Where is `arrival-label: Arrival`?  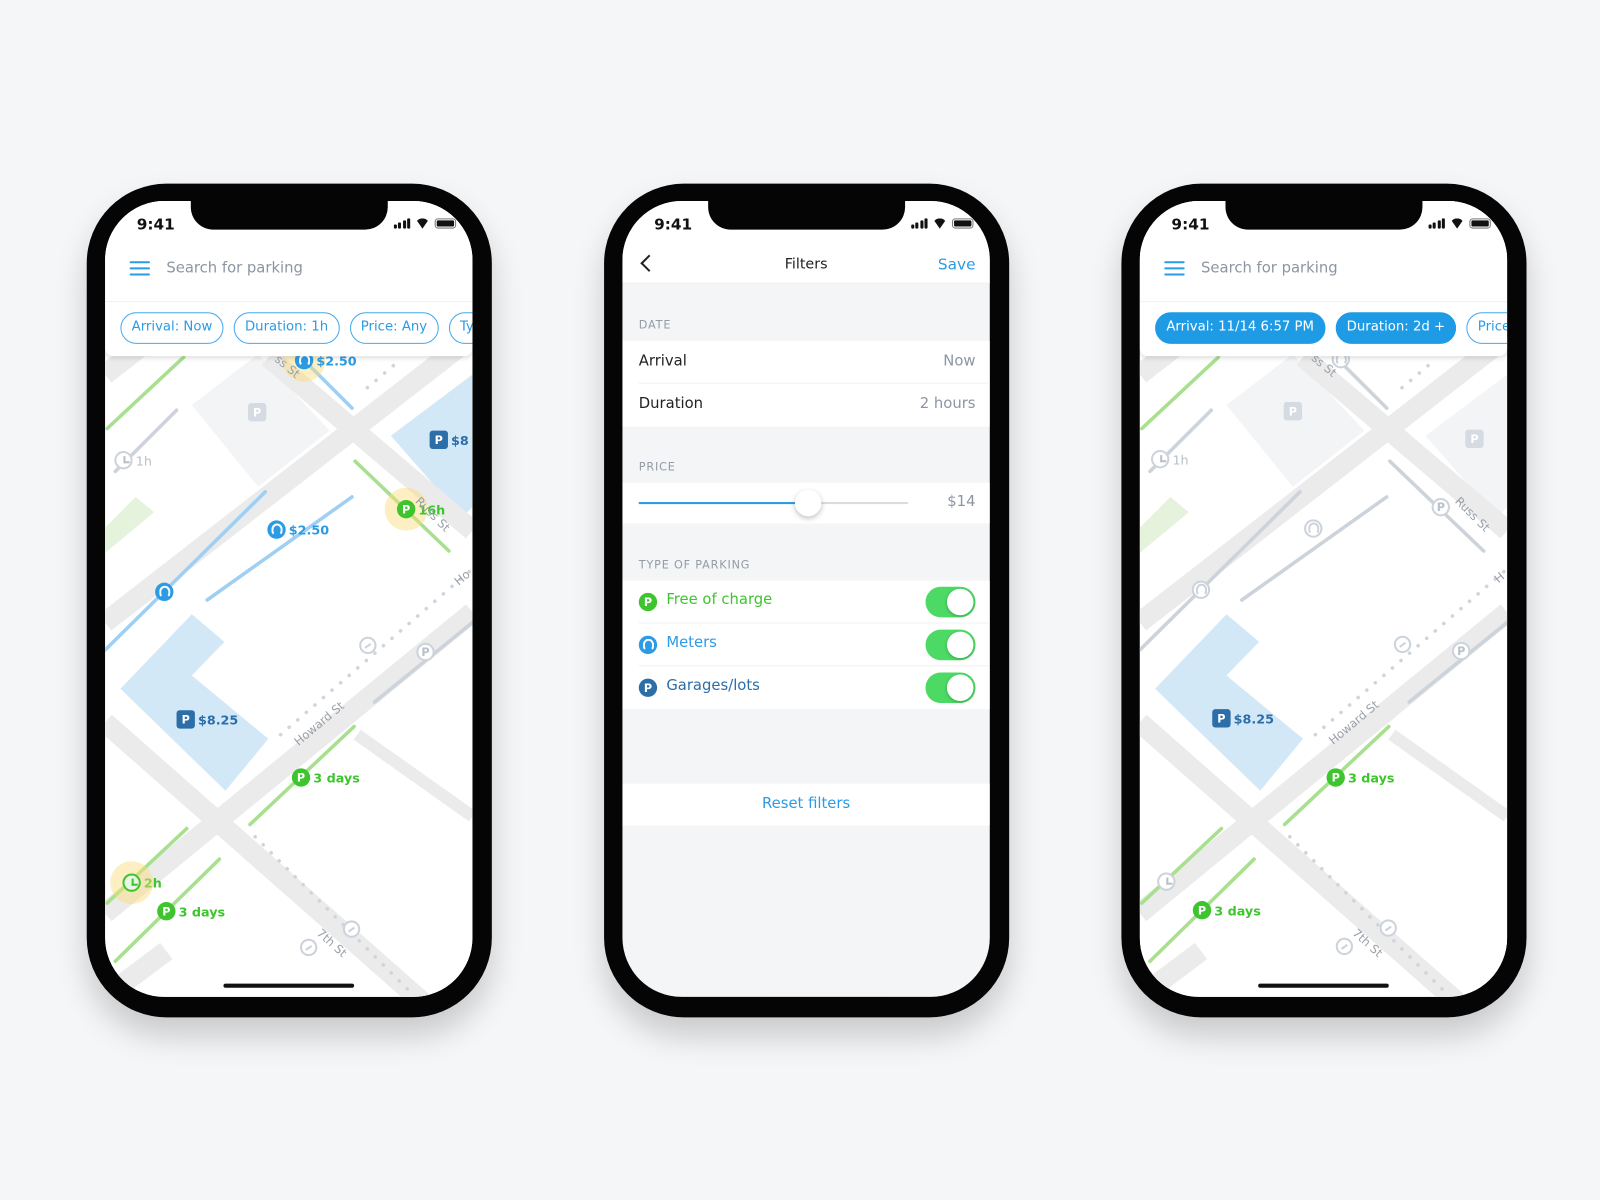
arrival-label: Arrival is located at coordinates (662, 361).